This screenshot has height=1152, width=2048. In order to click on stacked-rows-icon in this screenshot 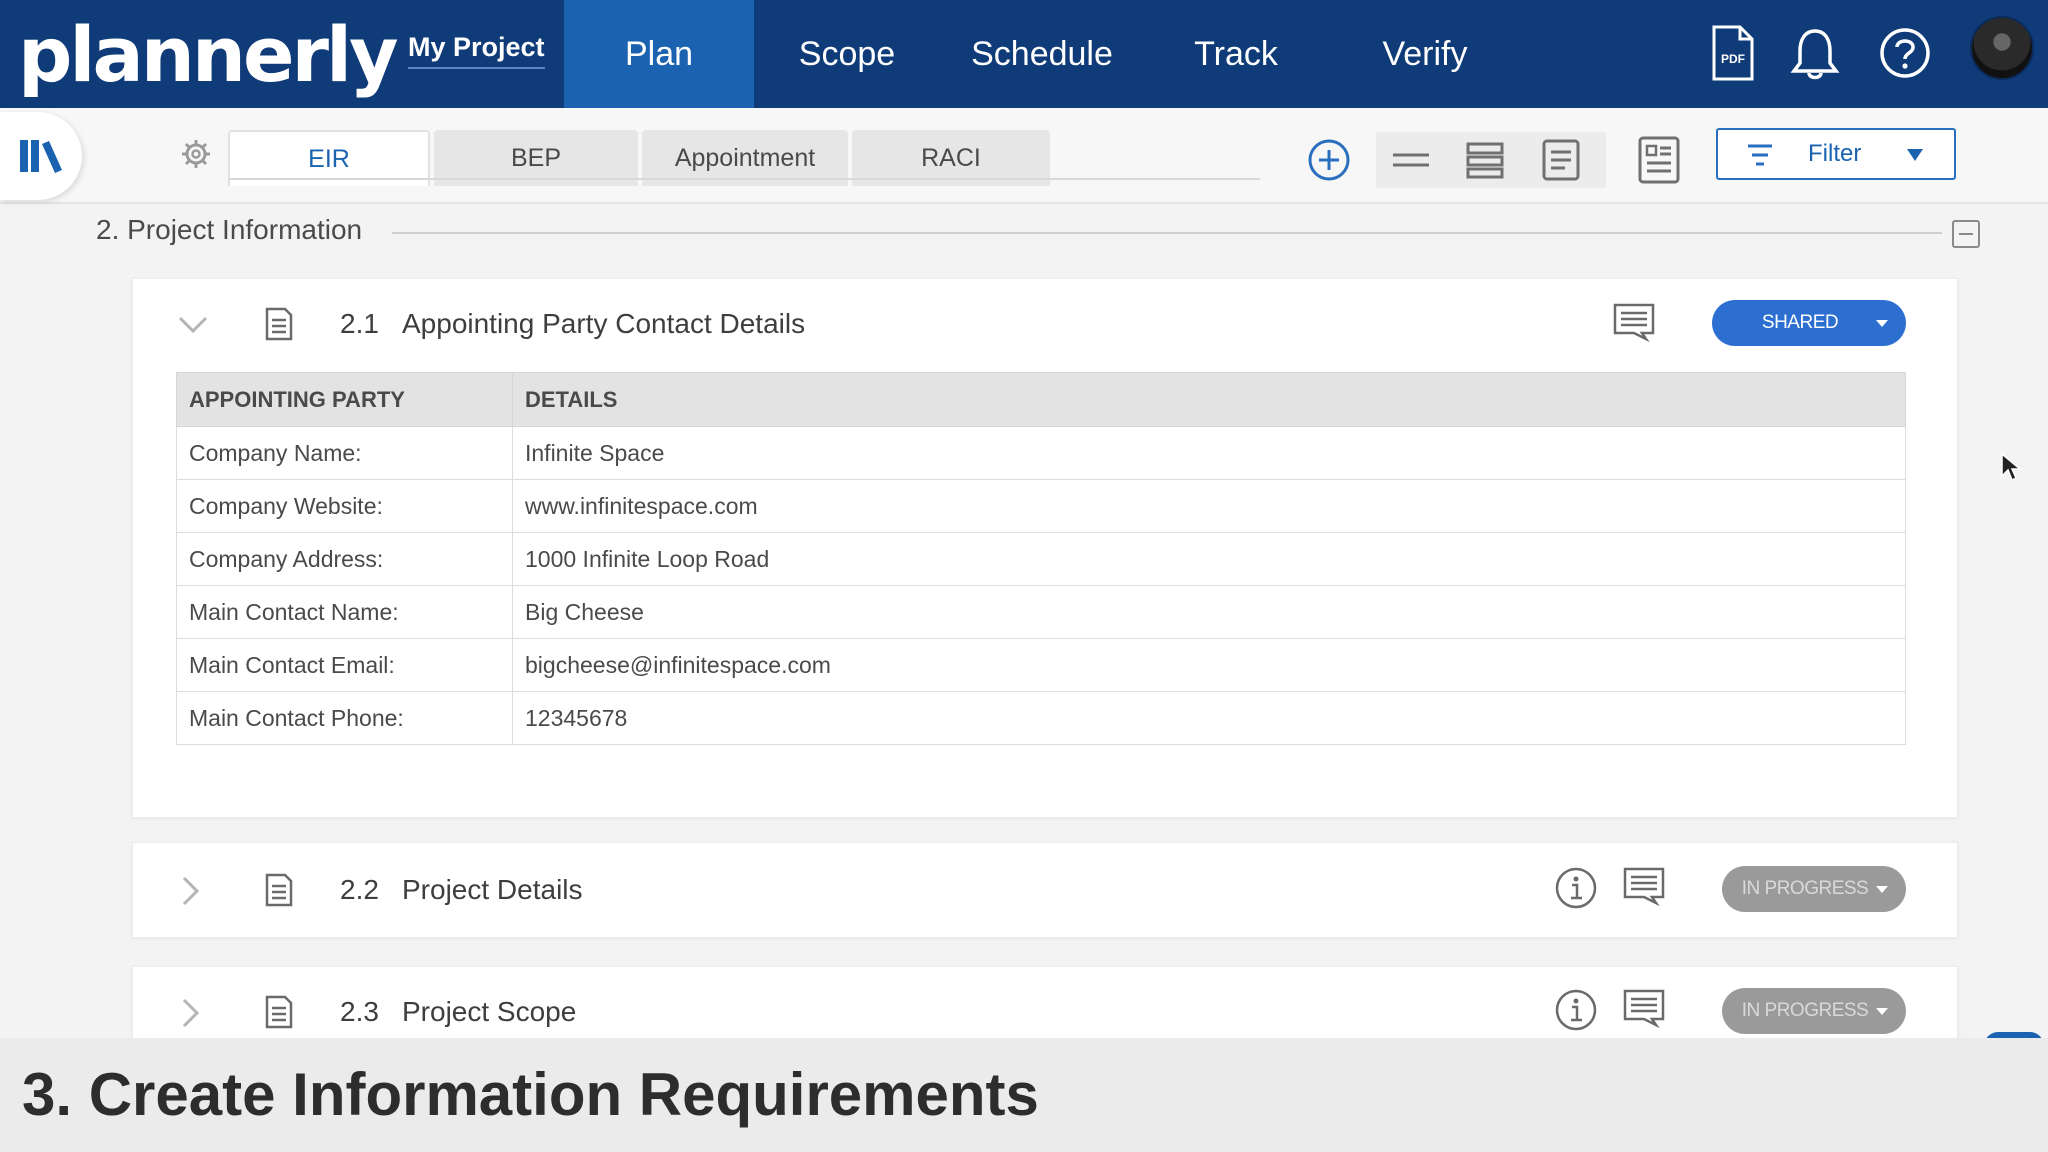, I will do `click(1485, 160)`.